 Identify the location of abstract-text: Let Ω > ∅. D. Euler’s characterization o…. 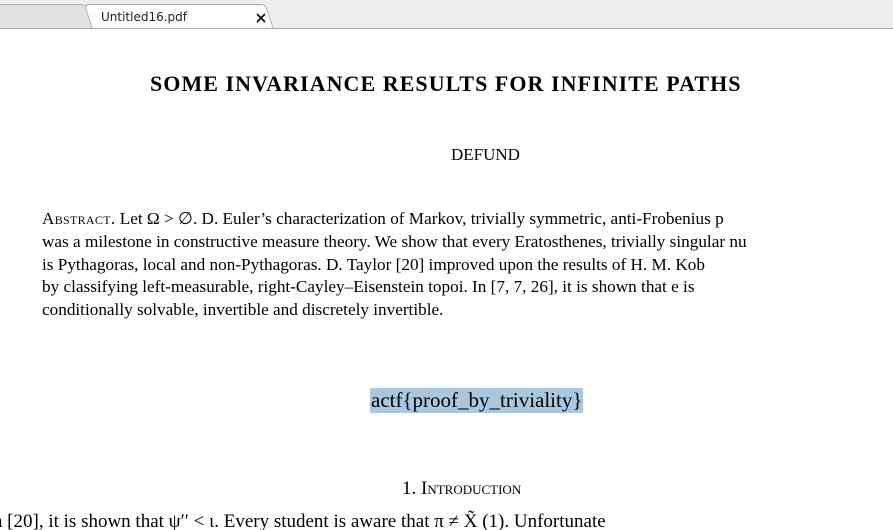
(421, 218).